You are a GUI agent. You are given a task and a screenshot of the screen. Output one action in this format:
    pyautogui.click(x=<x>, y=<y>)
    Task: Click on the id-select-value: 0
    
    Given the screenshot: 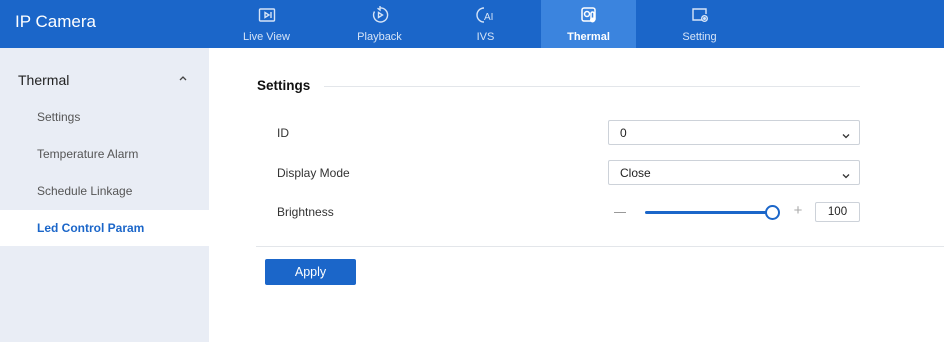 What is the action you would take?
    pyautogui.click(x=623, y=133)
    